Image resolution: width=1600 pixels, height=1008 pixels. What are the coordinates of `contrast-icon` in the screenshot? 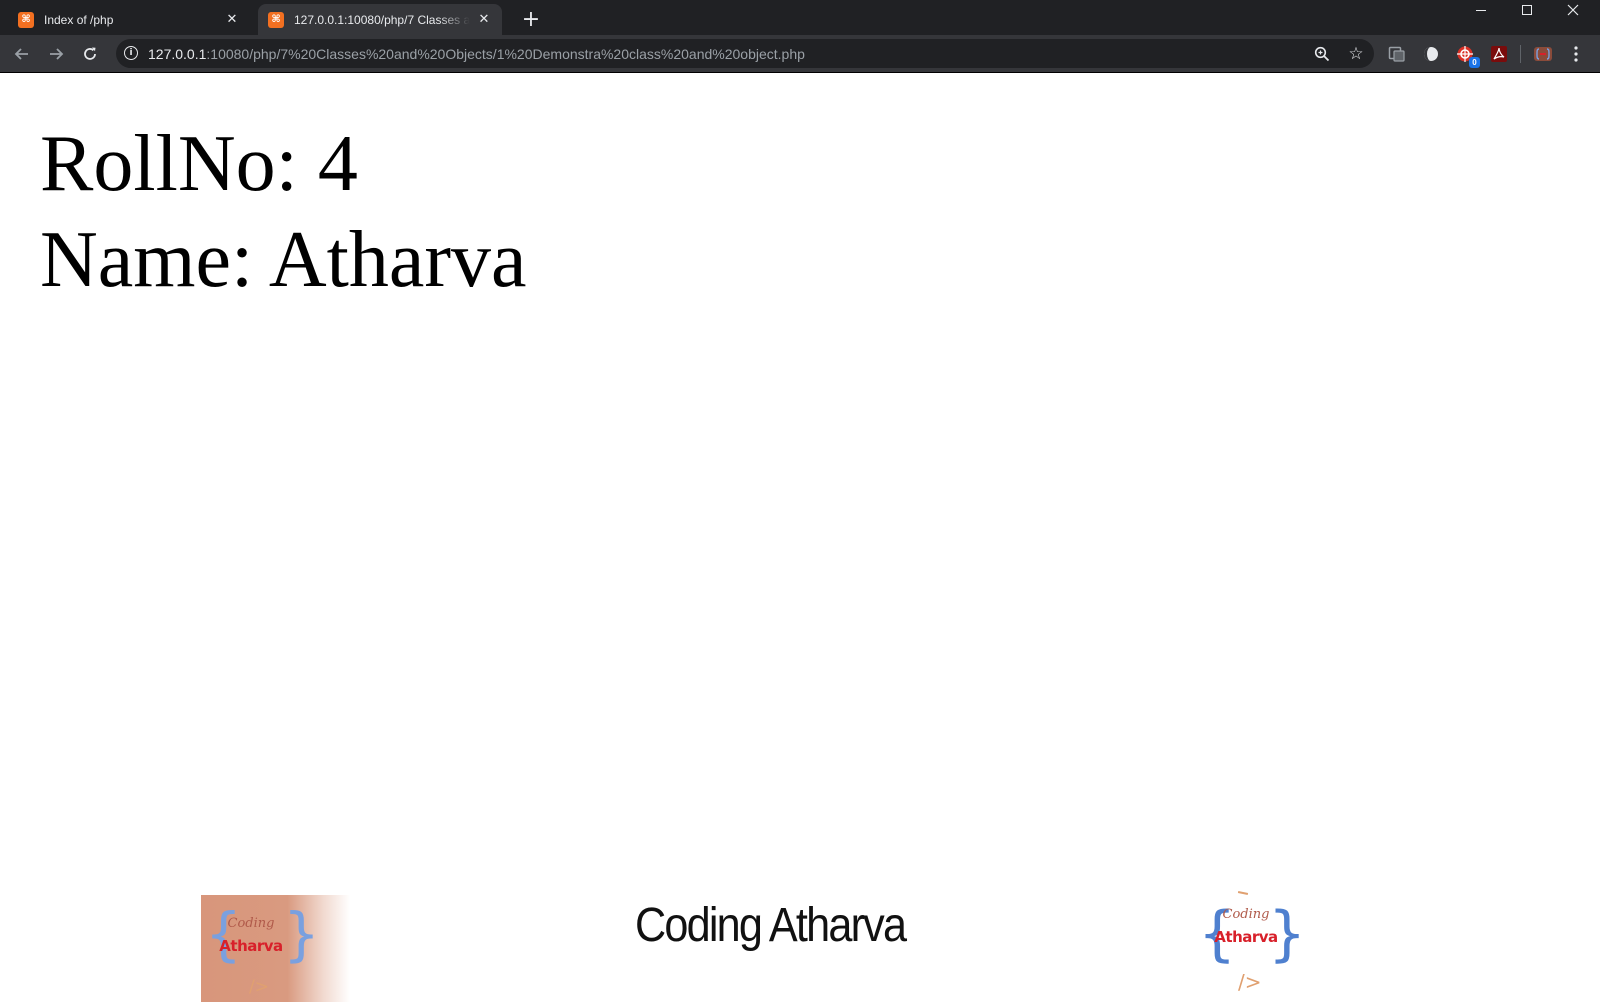 It's located at (1431, 54).